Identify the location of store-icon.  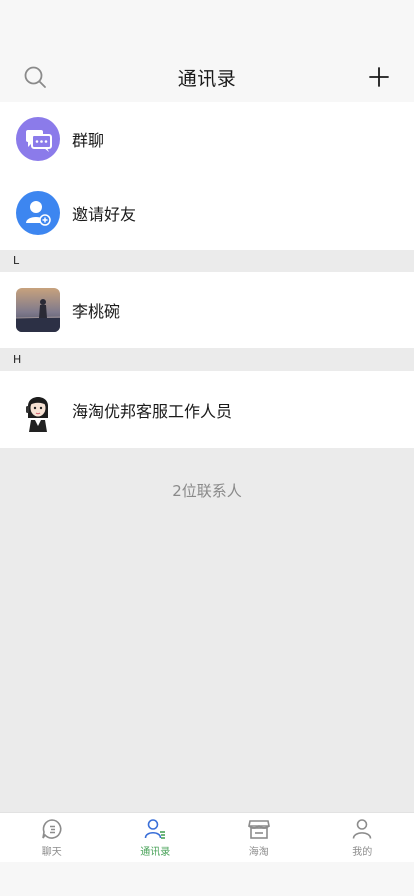
(258, 829).